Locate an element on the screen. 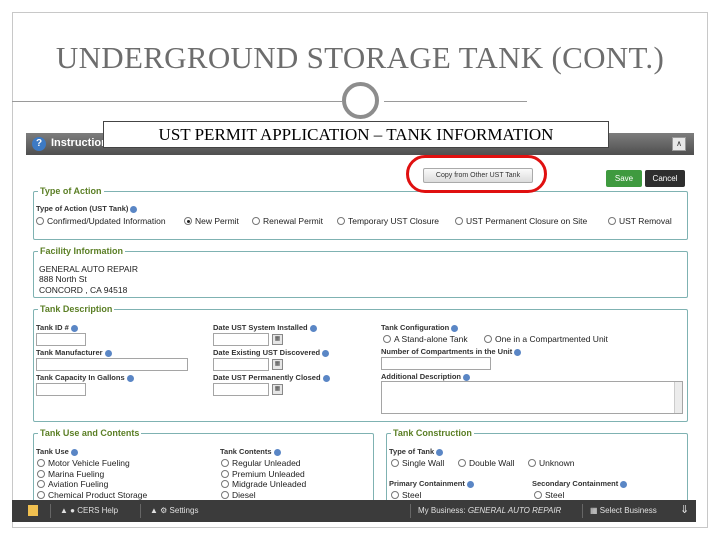 This screenshot has height=540, width=720. tank-use-label: Tank Use is located at coordinates (57, 451).